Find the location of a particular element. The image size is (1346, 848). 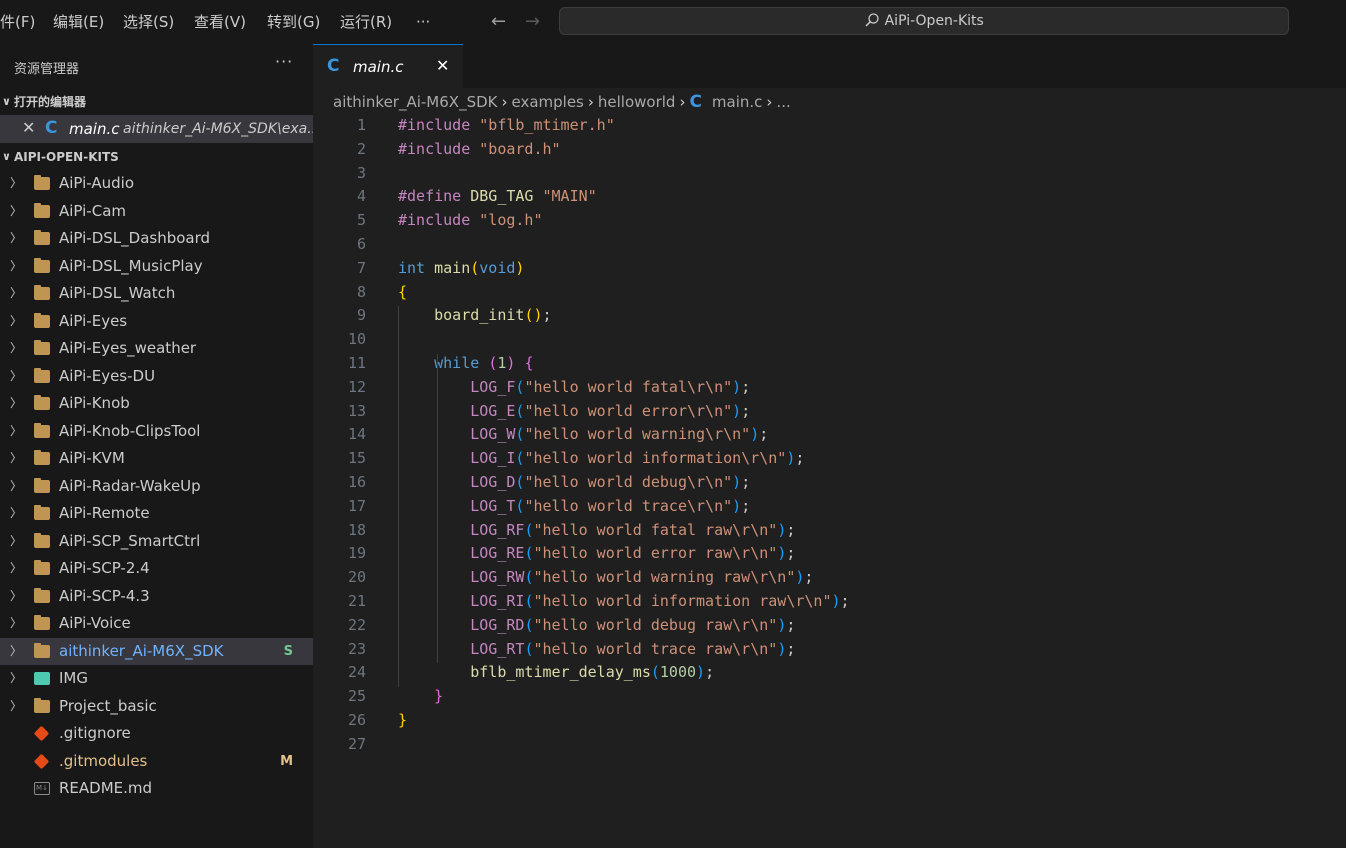

menu-more-button: ··· is located at coordinates (423, 22).